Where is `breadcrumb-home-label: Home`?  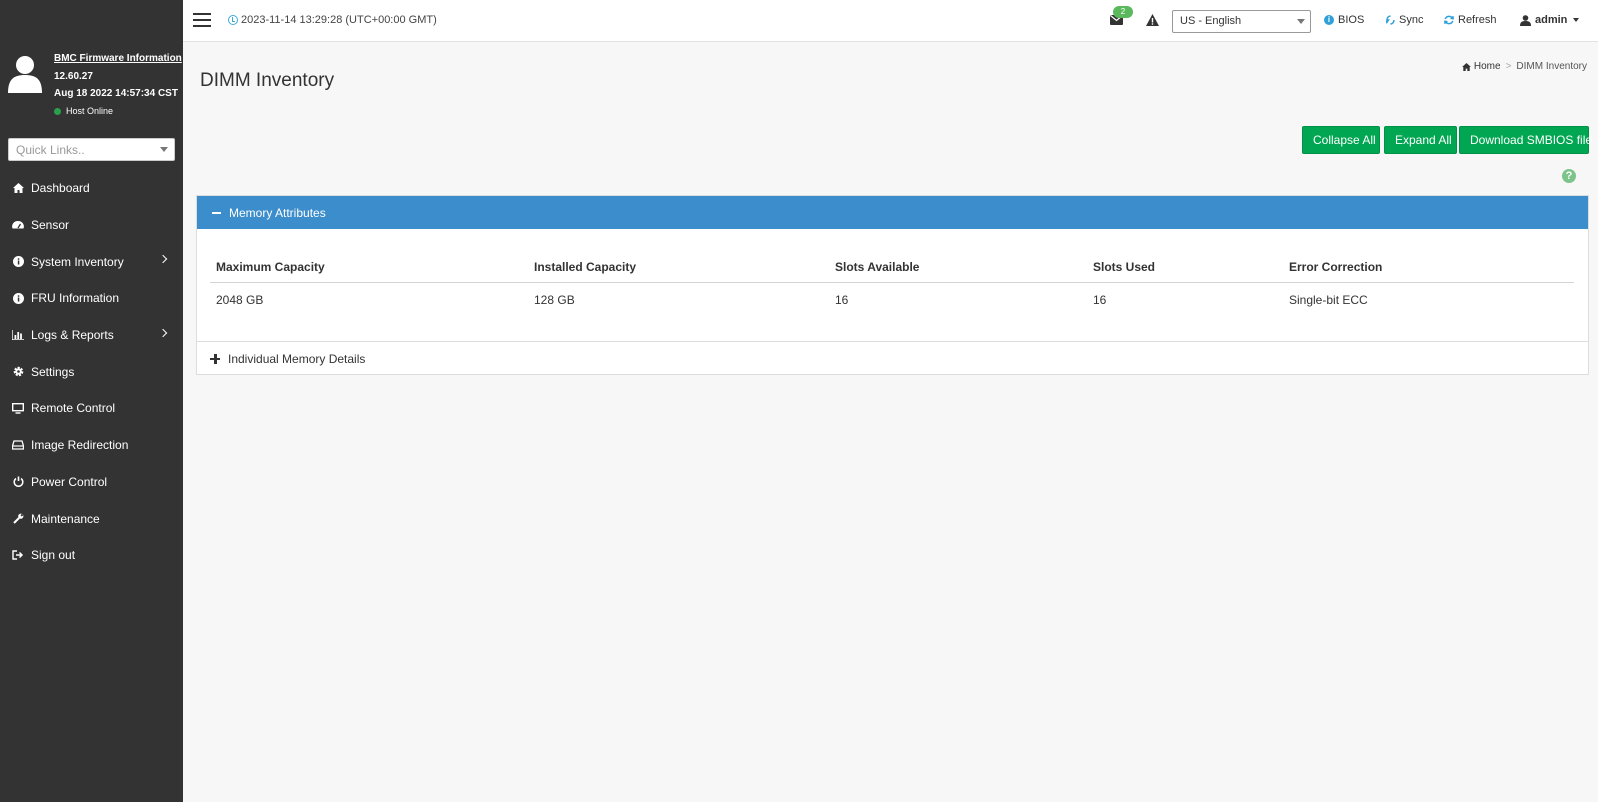 breadcrumb-home-label: Home is located at coordinates (1487, 66).